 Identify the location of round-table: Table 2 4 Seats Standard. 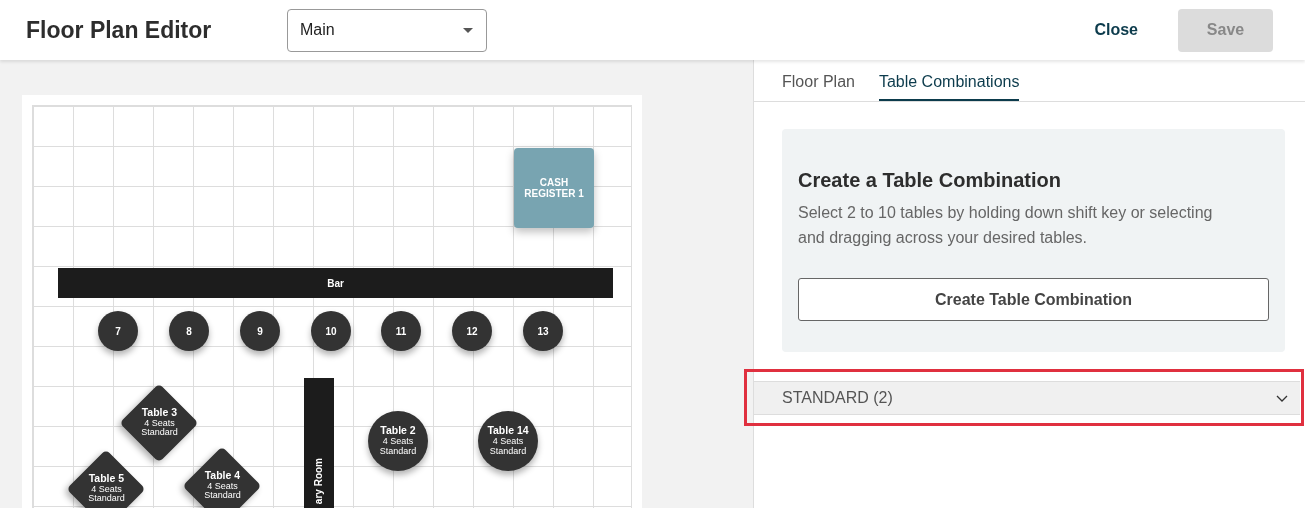
(398, 441).